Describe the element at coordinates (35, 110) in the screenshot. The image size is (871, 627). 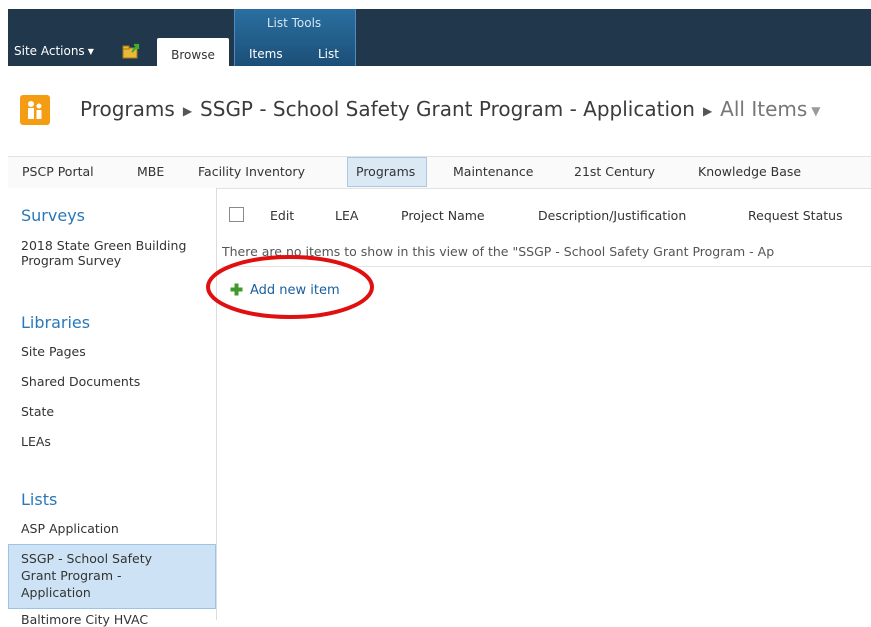
I see `people-icon` at that location.